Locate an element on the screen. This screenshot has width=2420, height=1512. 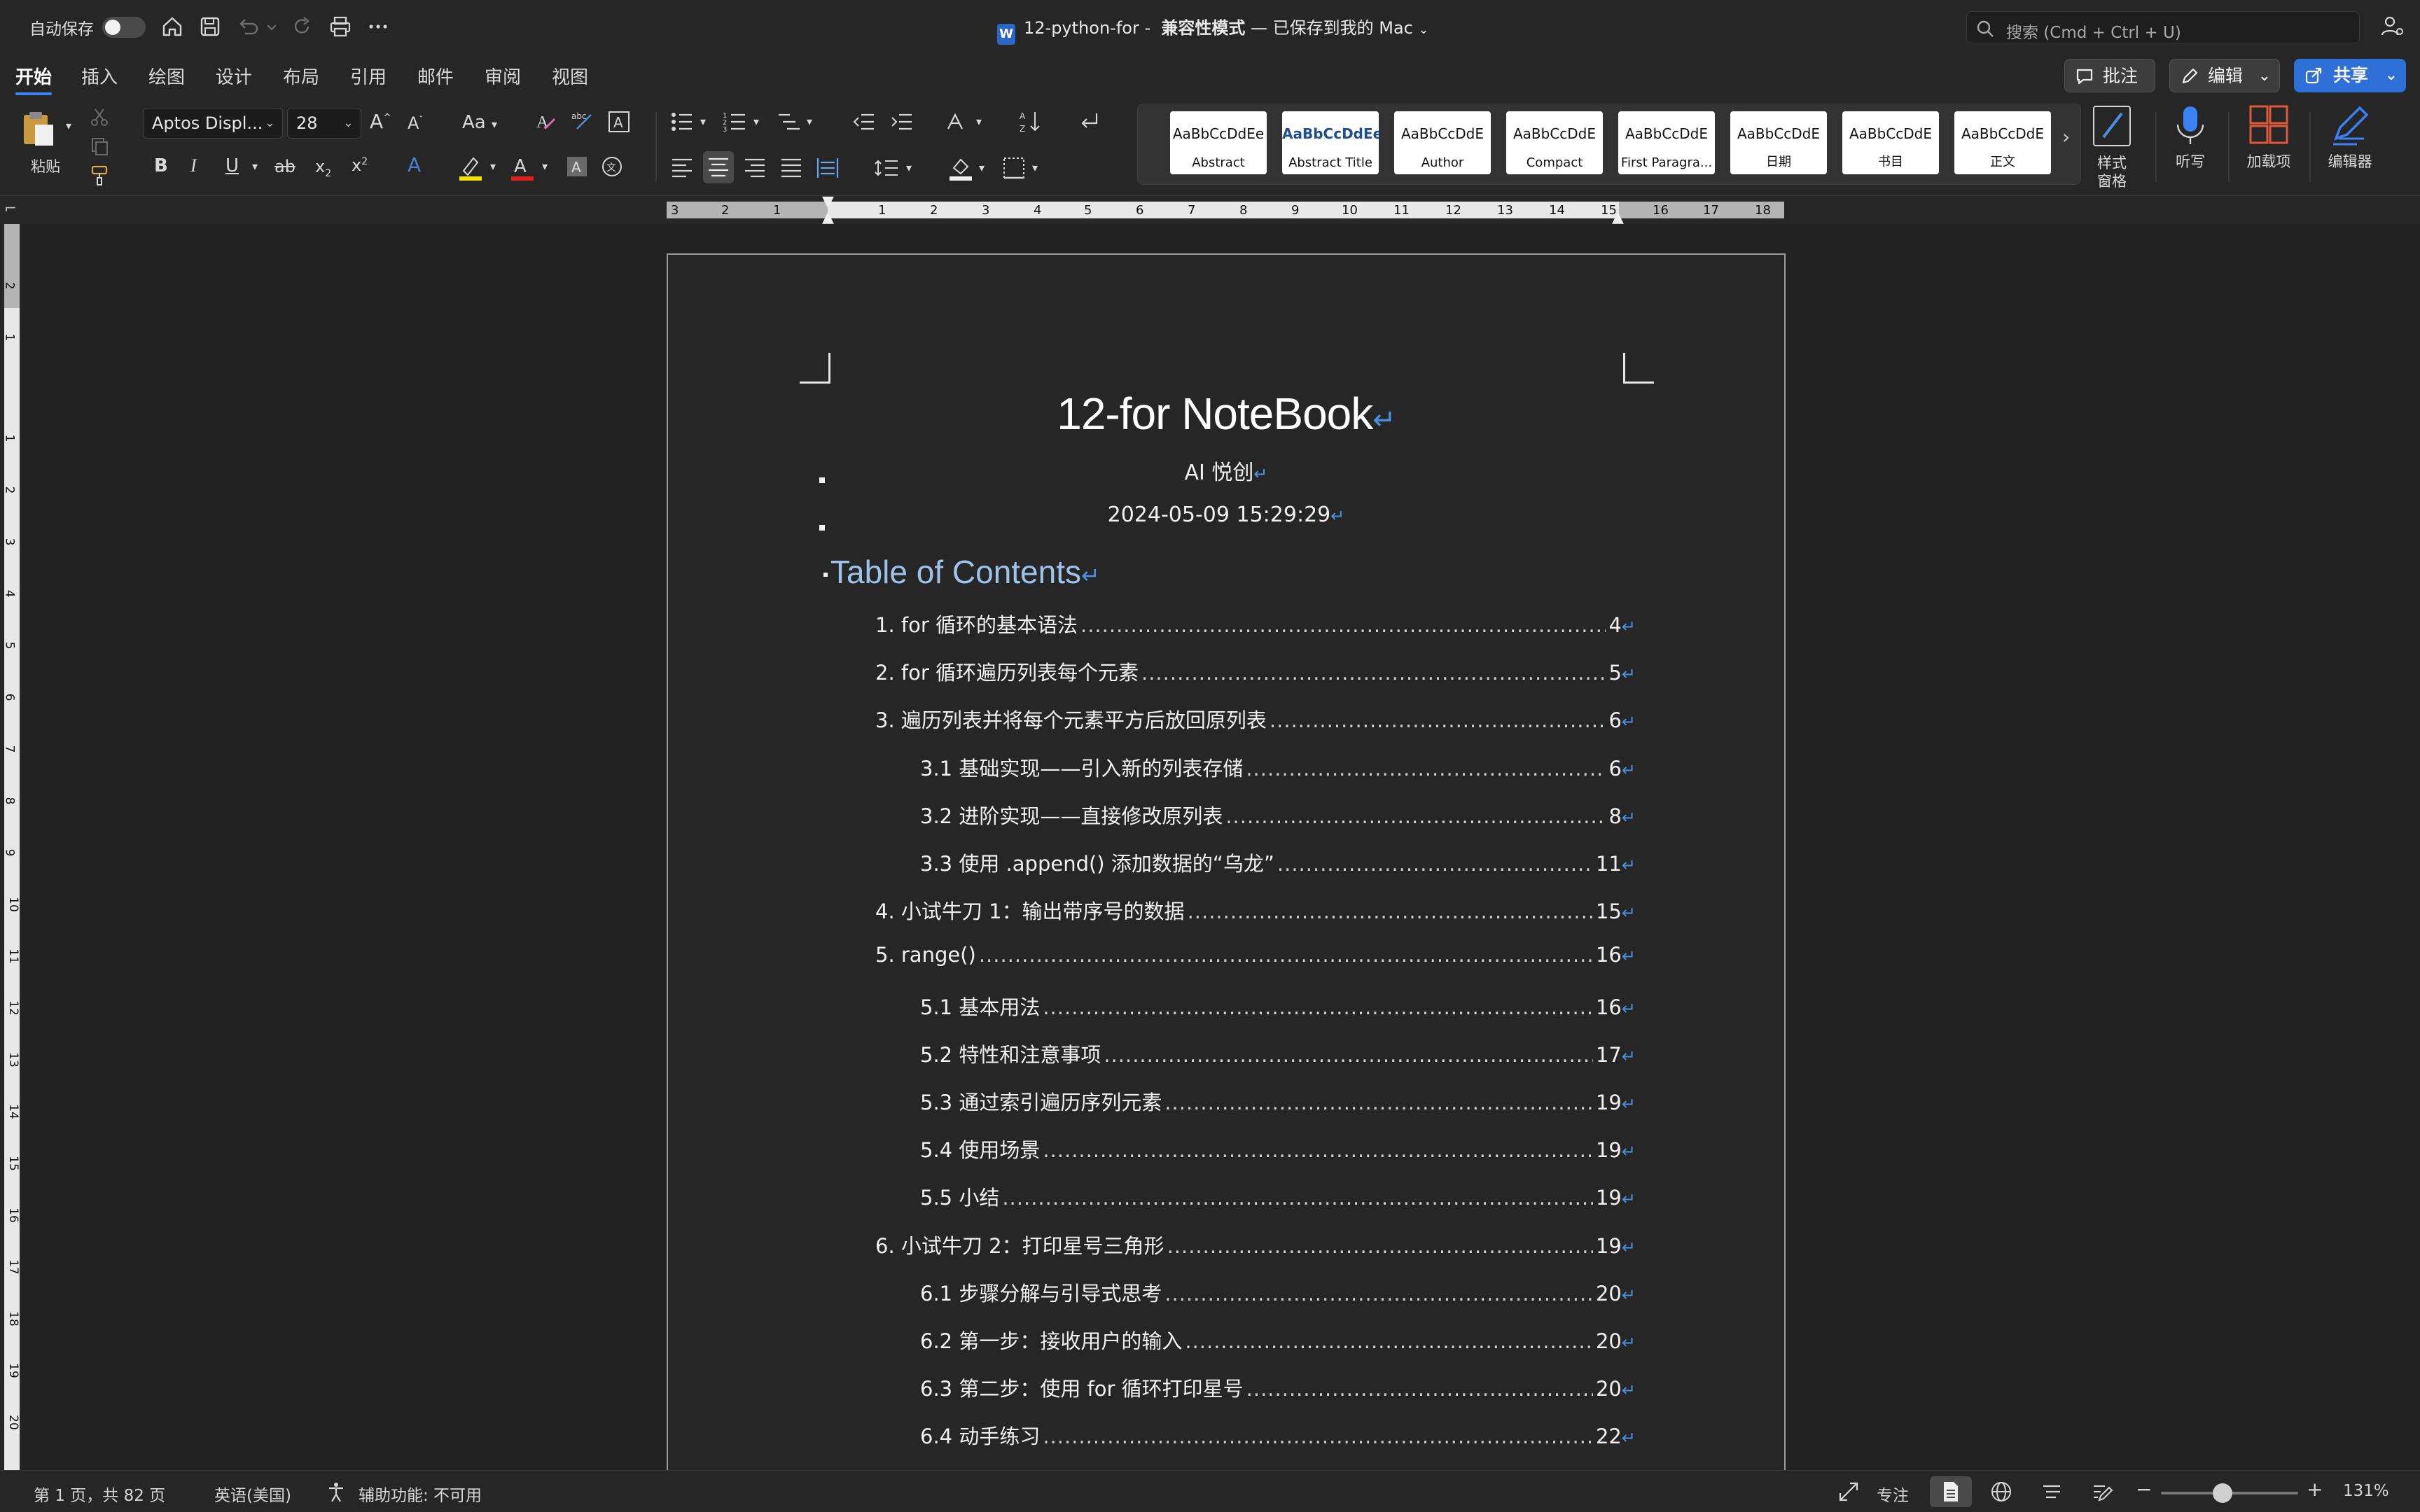
style-card-date: AaBbCcDdE 日期 is located at coordinates (1778, 142).